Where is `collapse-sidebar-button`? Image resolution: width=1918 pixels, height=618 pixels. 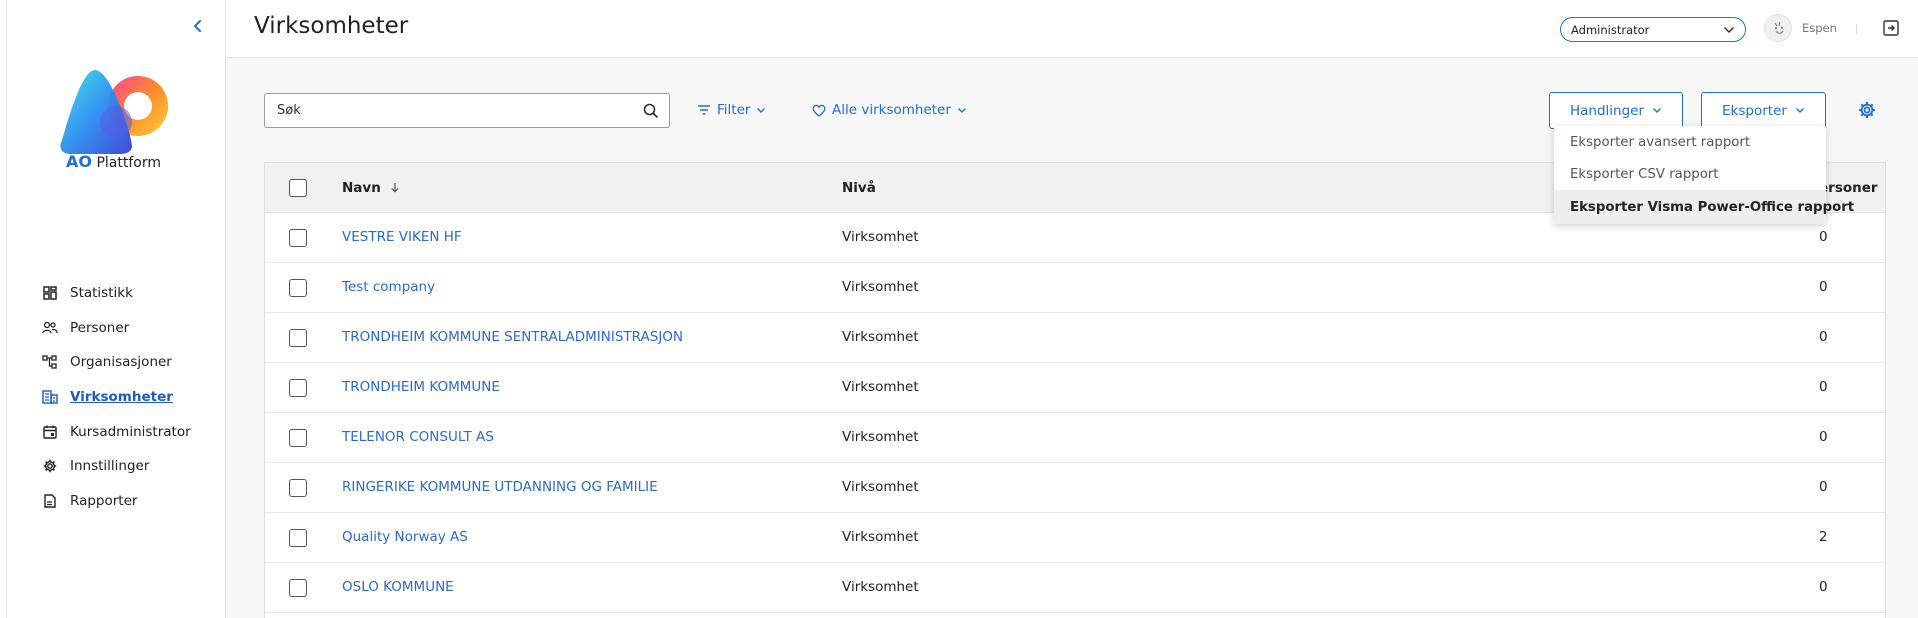 collapse-sidebar-button is located at coordinates (198, 26).